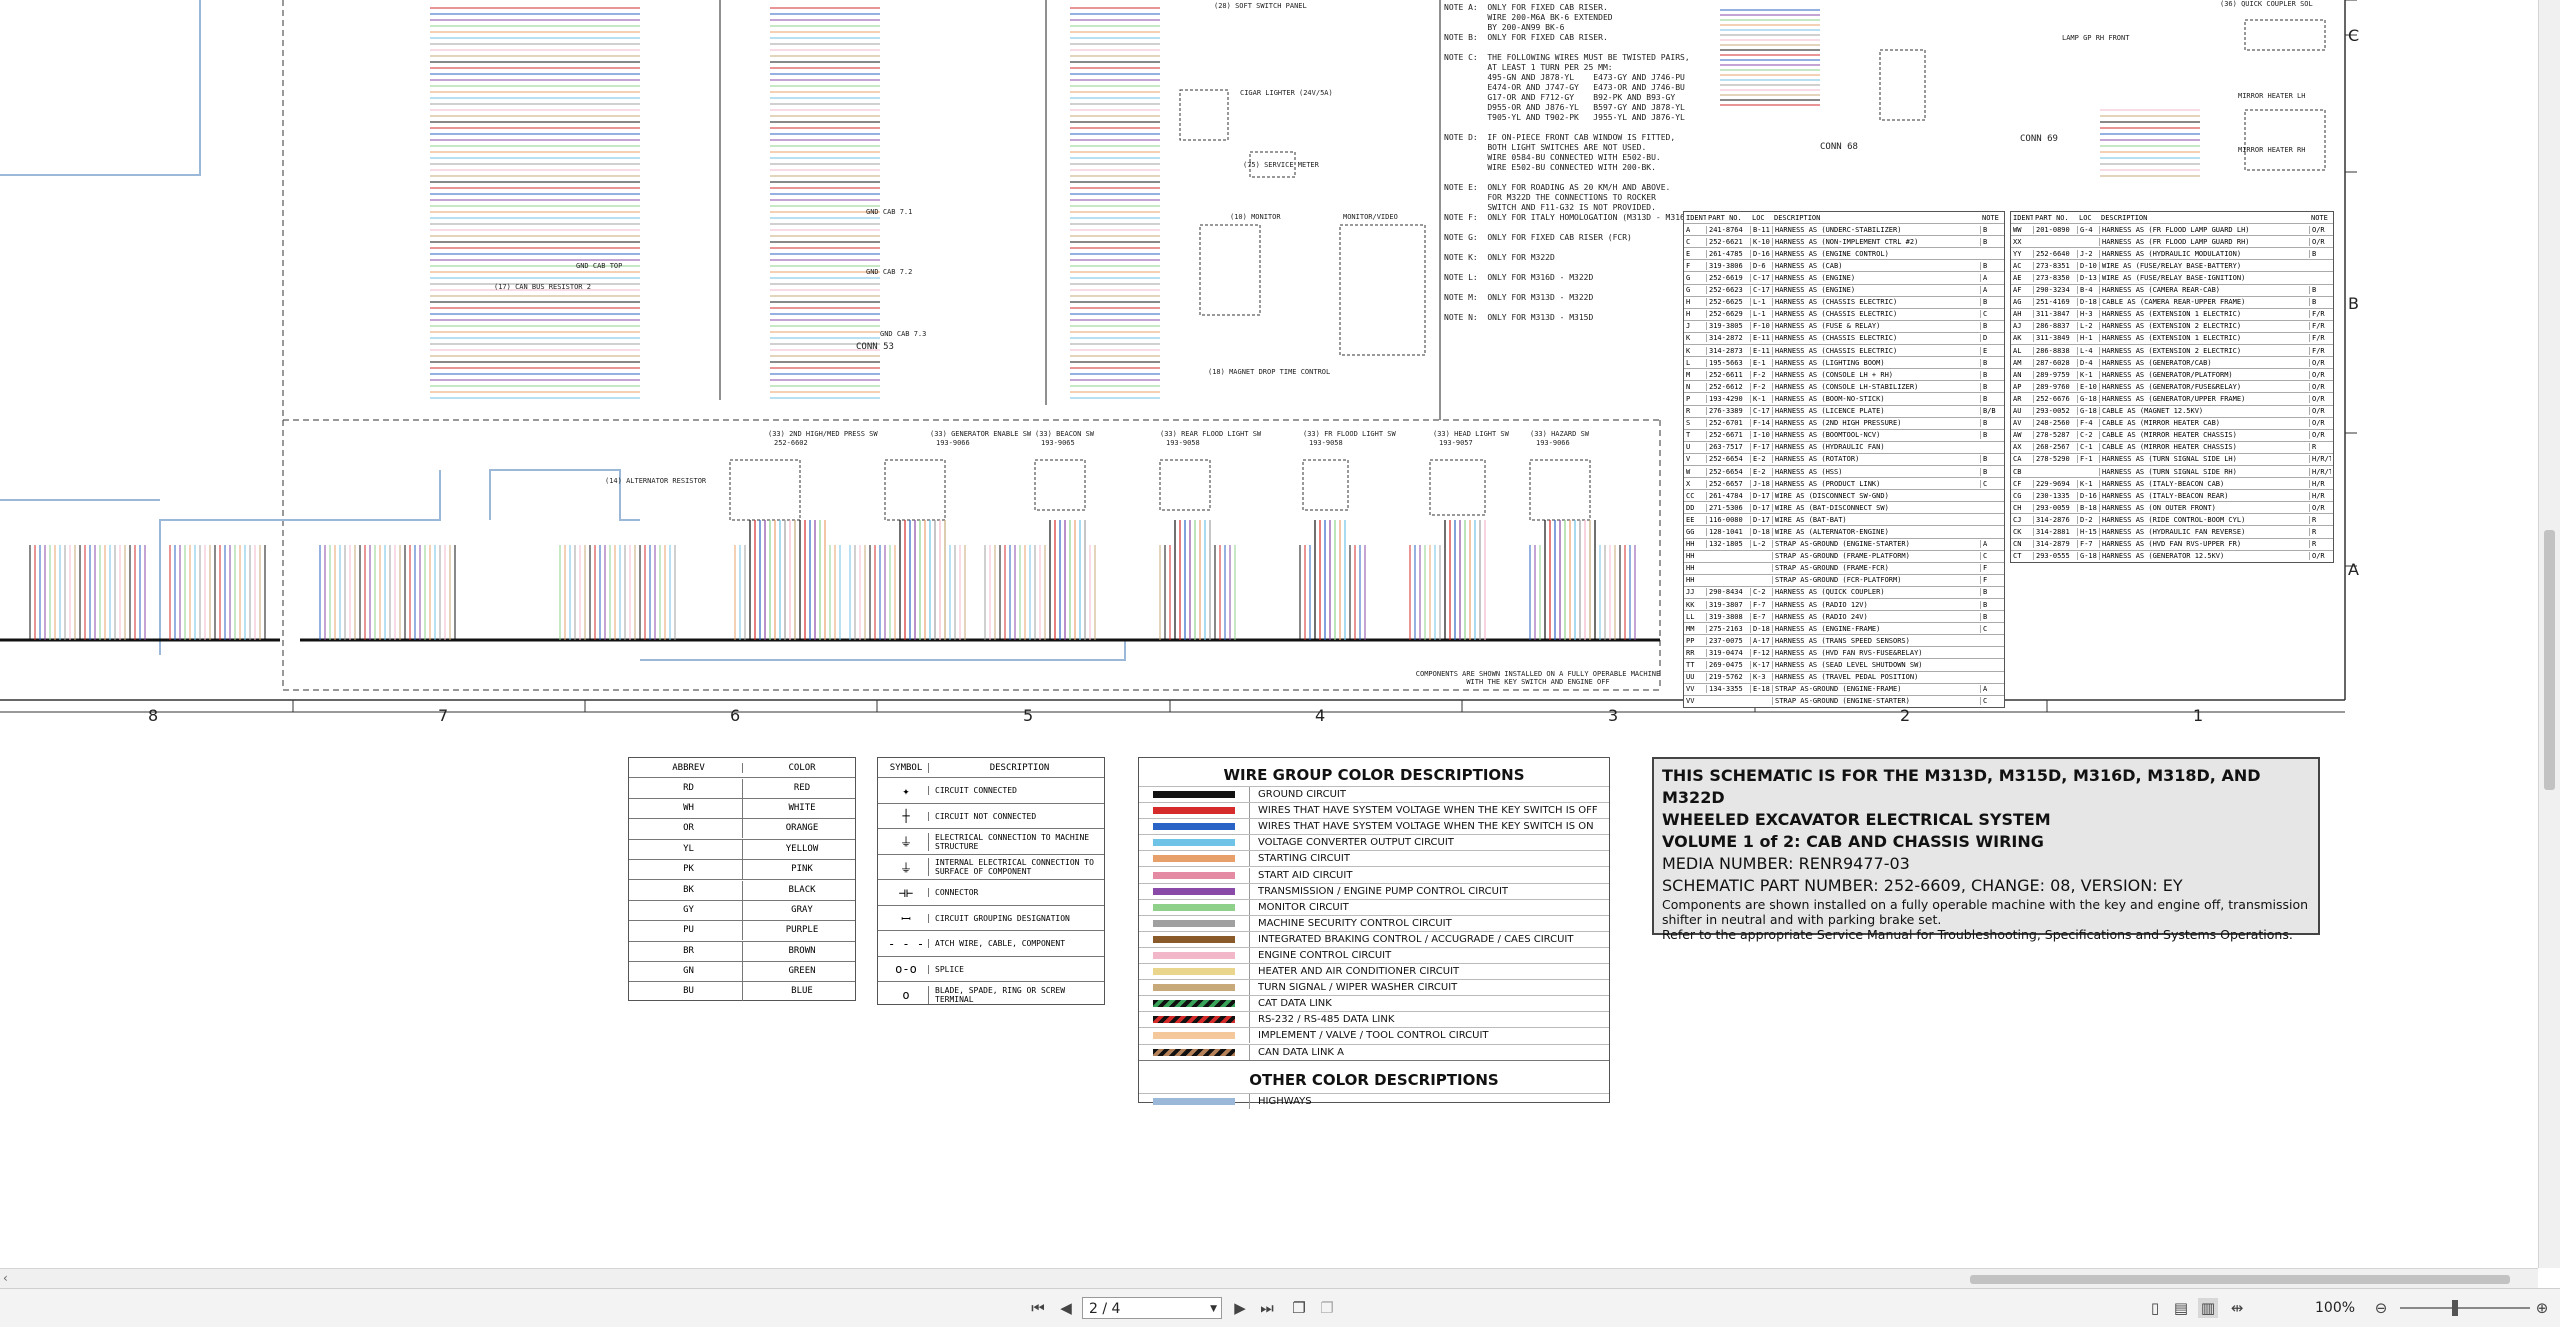  Describe the element at coordinates (1844, 700) in the screenshot. I see `table-row: VV STRAP AS-GROUND (ENGINE-STARTER) C` at that location.